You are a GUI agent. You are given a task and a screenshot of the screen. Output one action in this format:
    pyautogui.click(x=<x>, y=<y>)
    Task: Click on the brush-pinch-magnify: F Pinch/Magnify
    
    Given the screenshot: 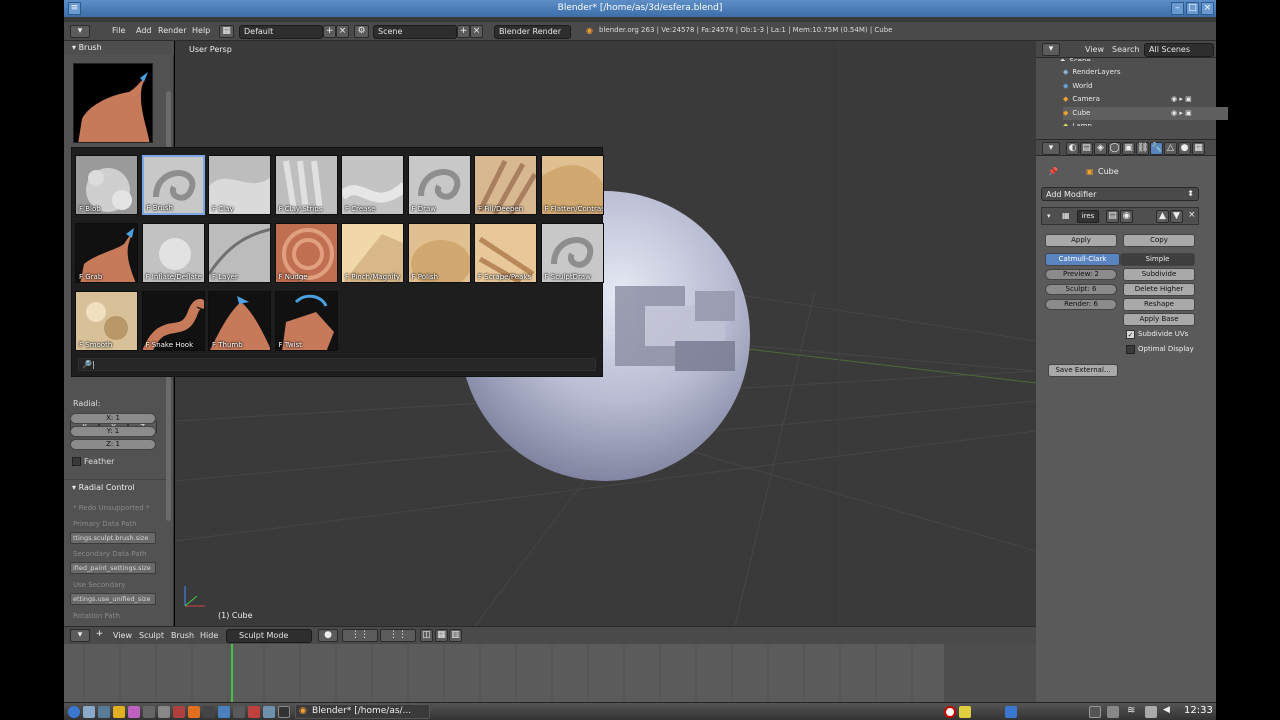 What is the action you would take?
    pyautogui.click(x=372, y=253)
    